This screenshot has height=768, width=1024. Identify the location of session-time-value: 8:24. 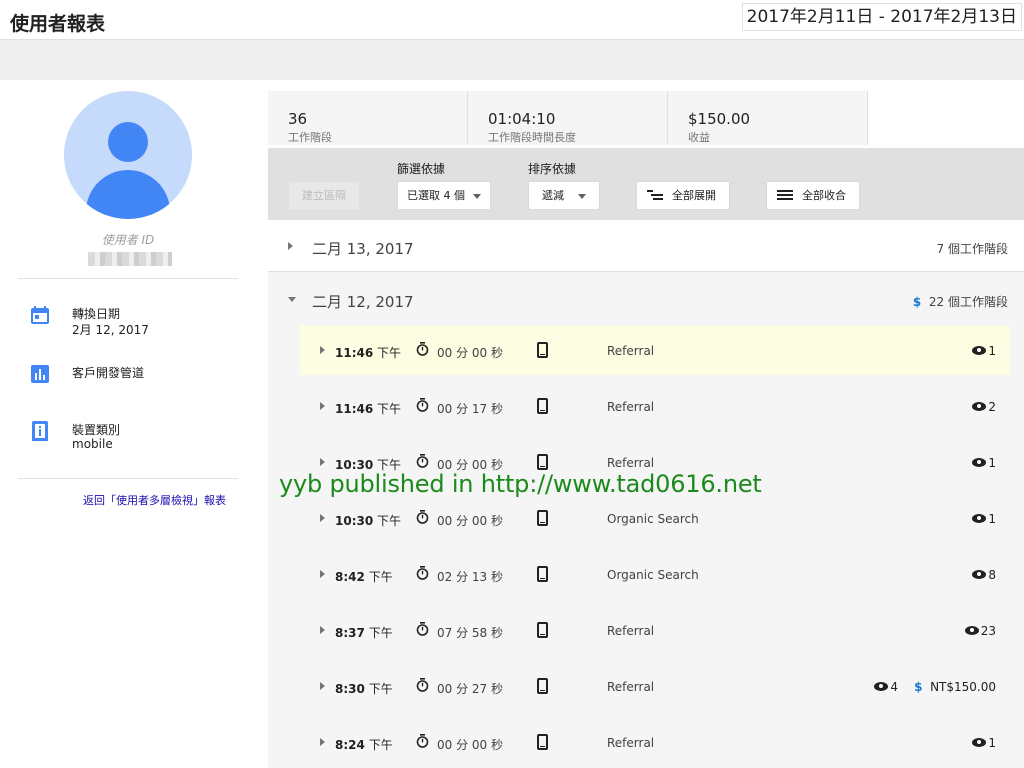
(350, 745).